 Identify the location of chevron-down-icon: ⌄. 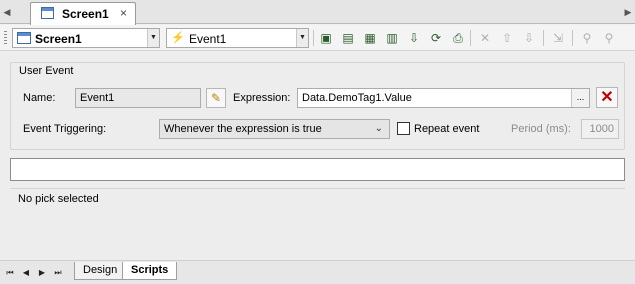
(378, 128).